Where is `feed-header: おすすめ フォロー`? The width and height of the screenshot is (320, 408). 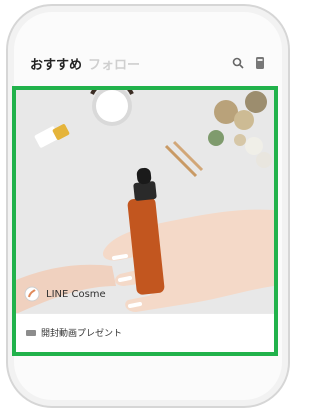
feed-header: おすすめ フォロー is located at coordinates (148, 63).